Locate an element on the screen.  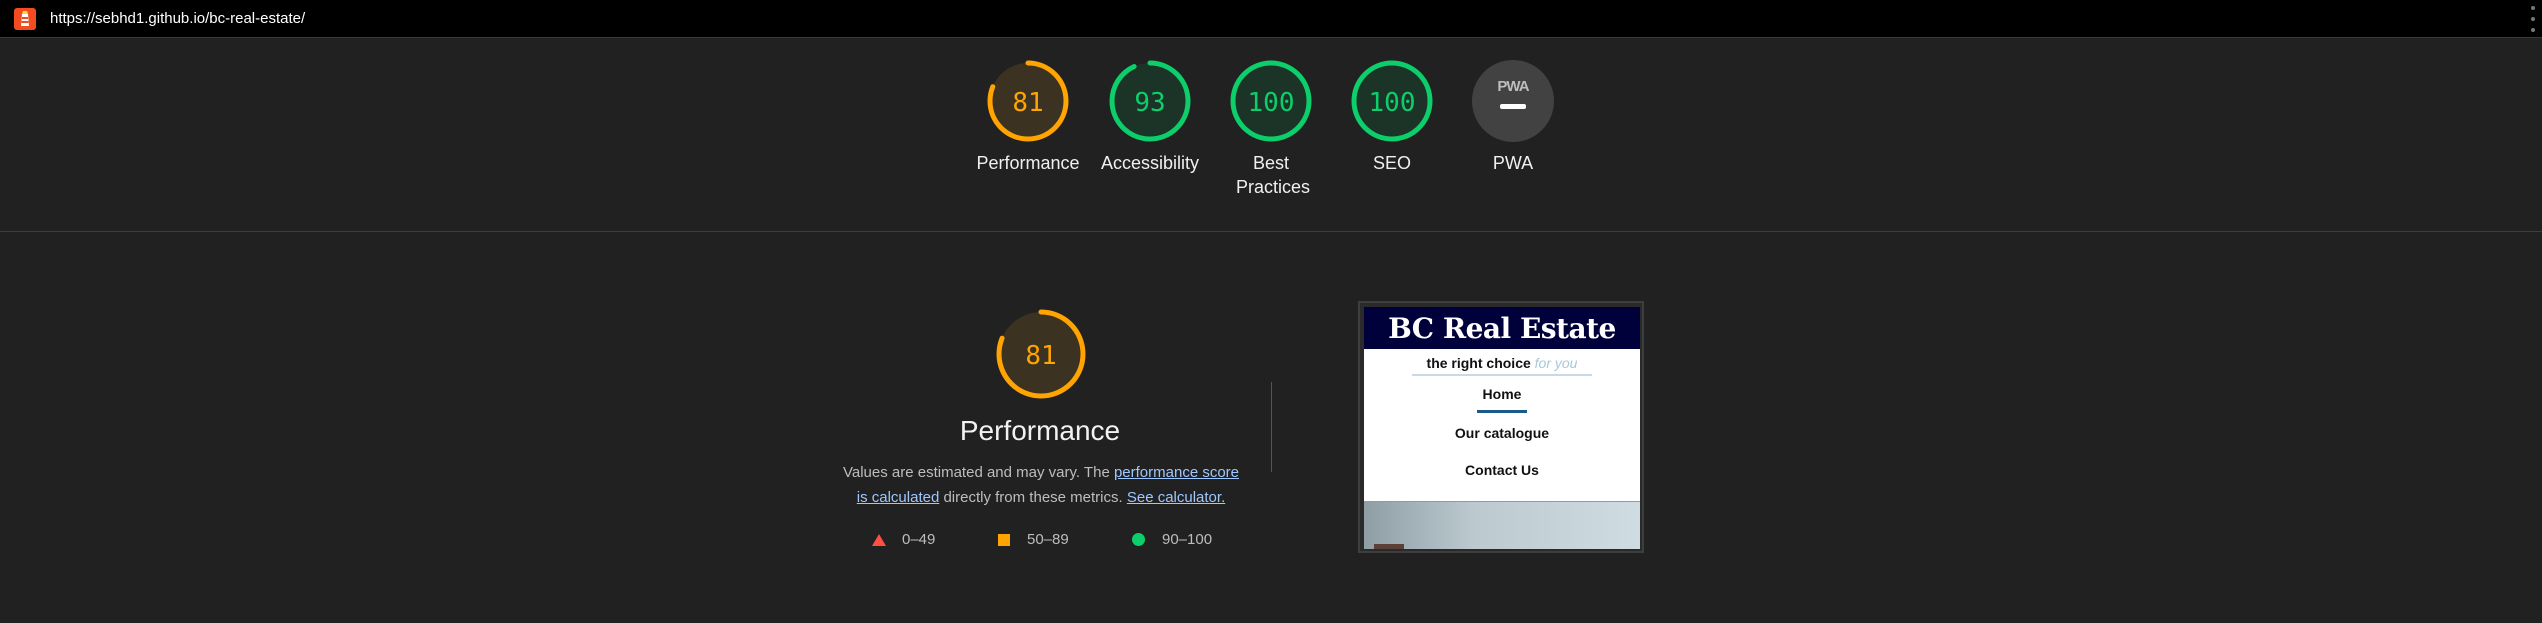
gauge-seo-label: SEO is located at coordinates (1391, 163).